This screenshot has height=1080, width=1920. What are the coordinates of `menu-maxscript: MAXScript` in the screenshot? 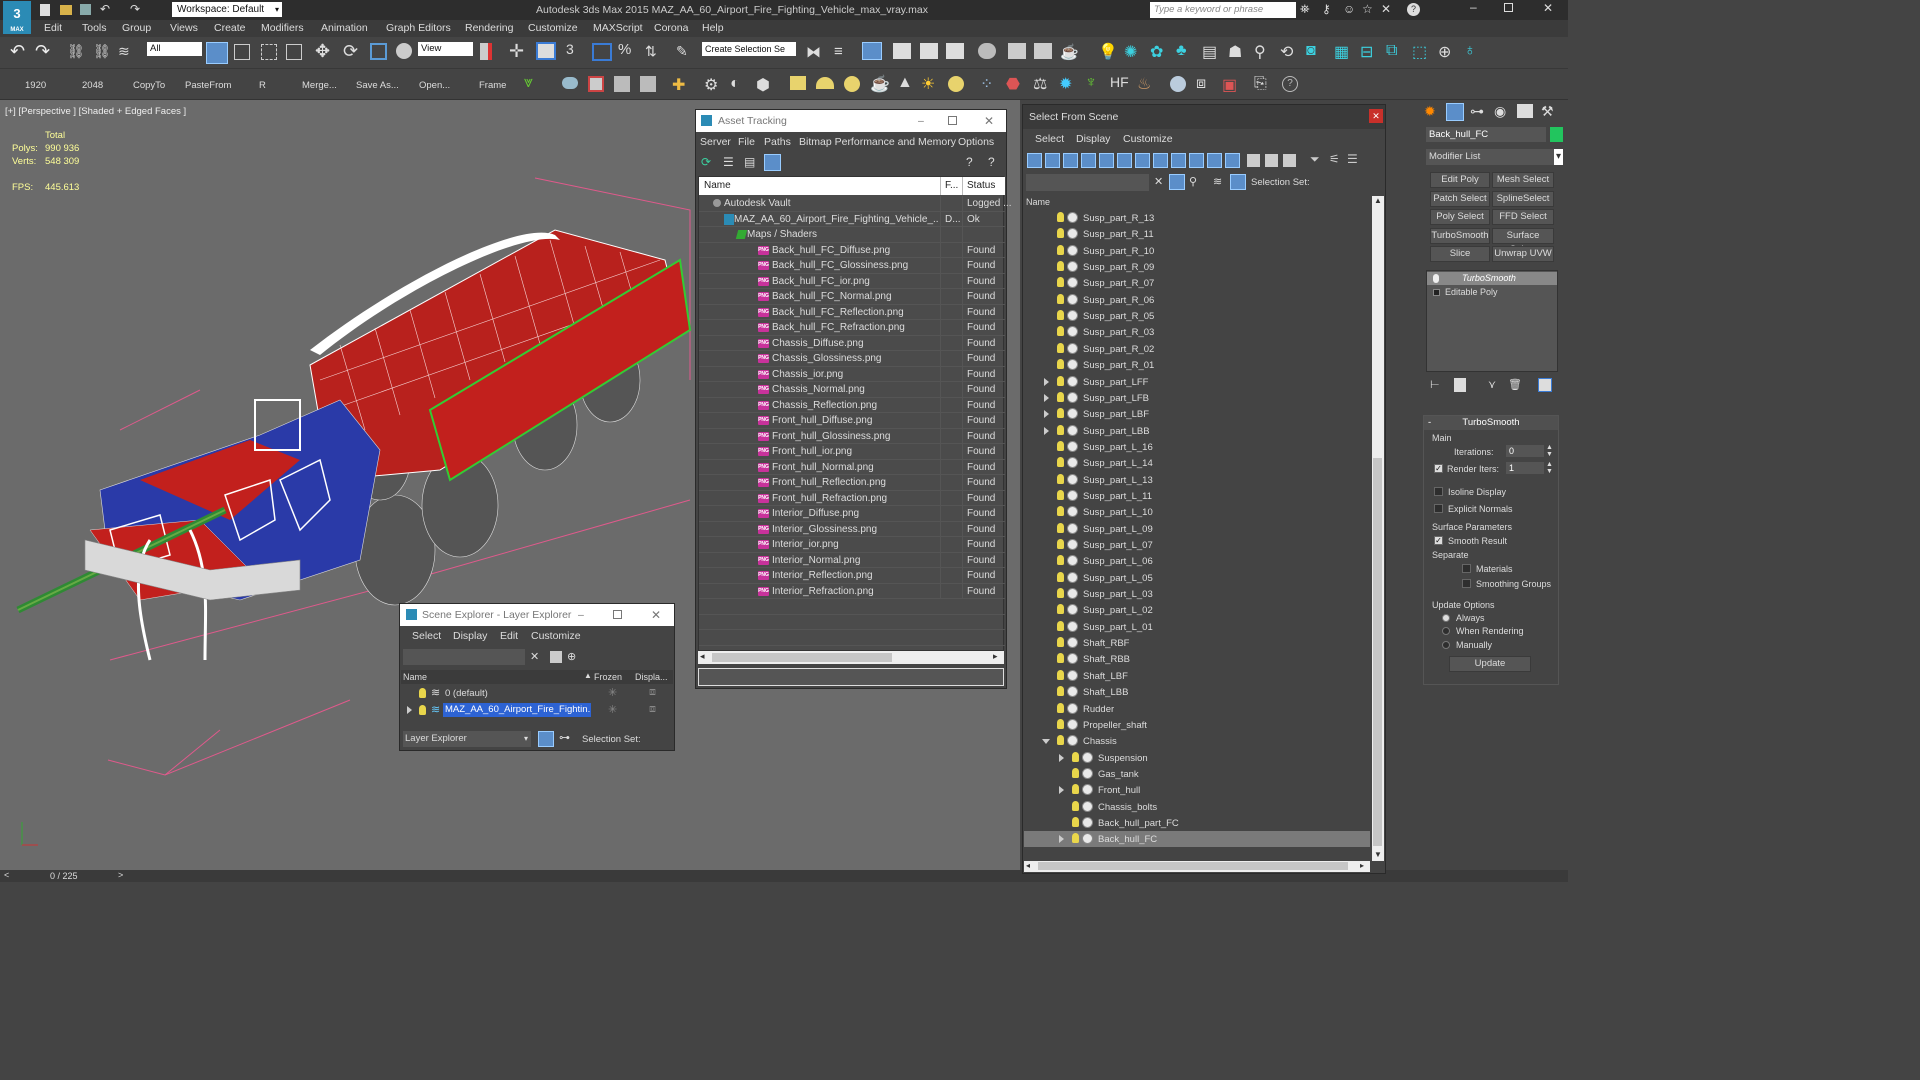 It's located at (618, 28).